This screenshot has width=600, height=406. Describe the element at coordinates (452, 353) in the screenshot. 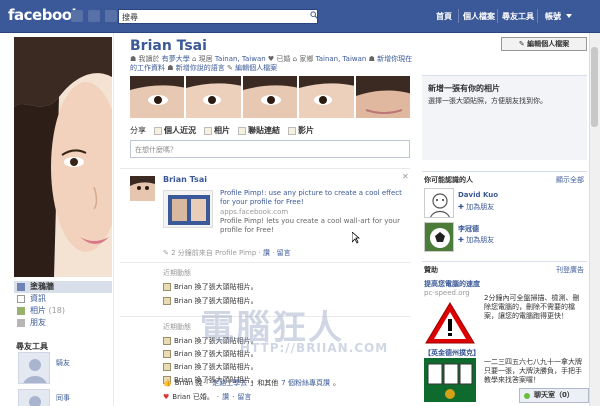

I see `ad-title-link: 【英金德州撲克】` at that location.